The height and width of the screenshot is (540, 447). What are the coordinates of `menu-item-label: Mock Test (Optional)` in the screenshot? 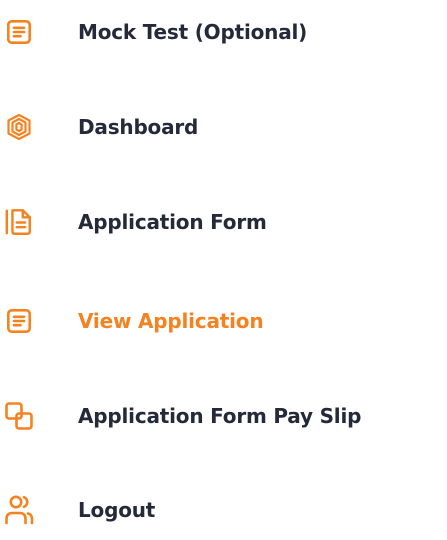 It's located at (193, 32).